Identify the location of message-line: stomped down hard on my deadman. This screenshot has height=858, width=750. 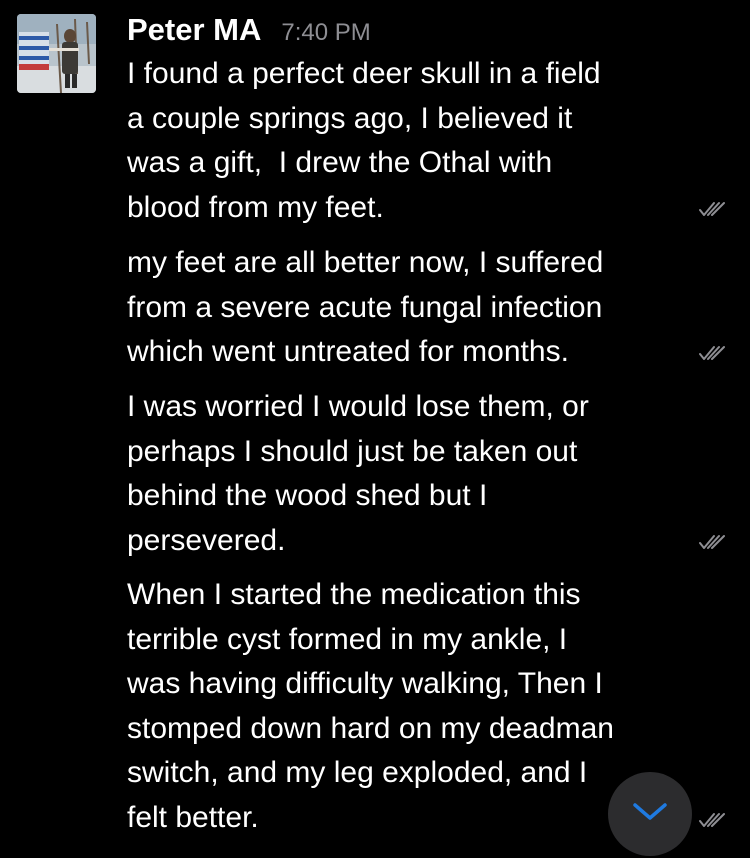
(370, 728).